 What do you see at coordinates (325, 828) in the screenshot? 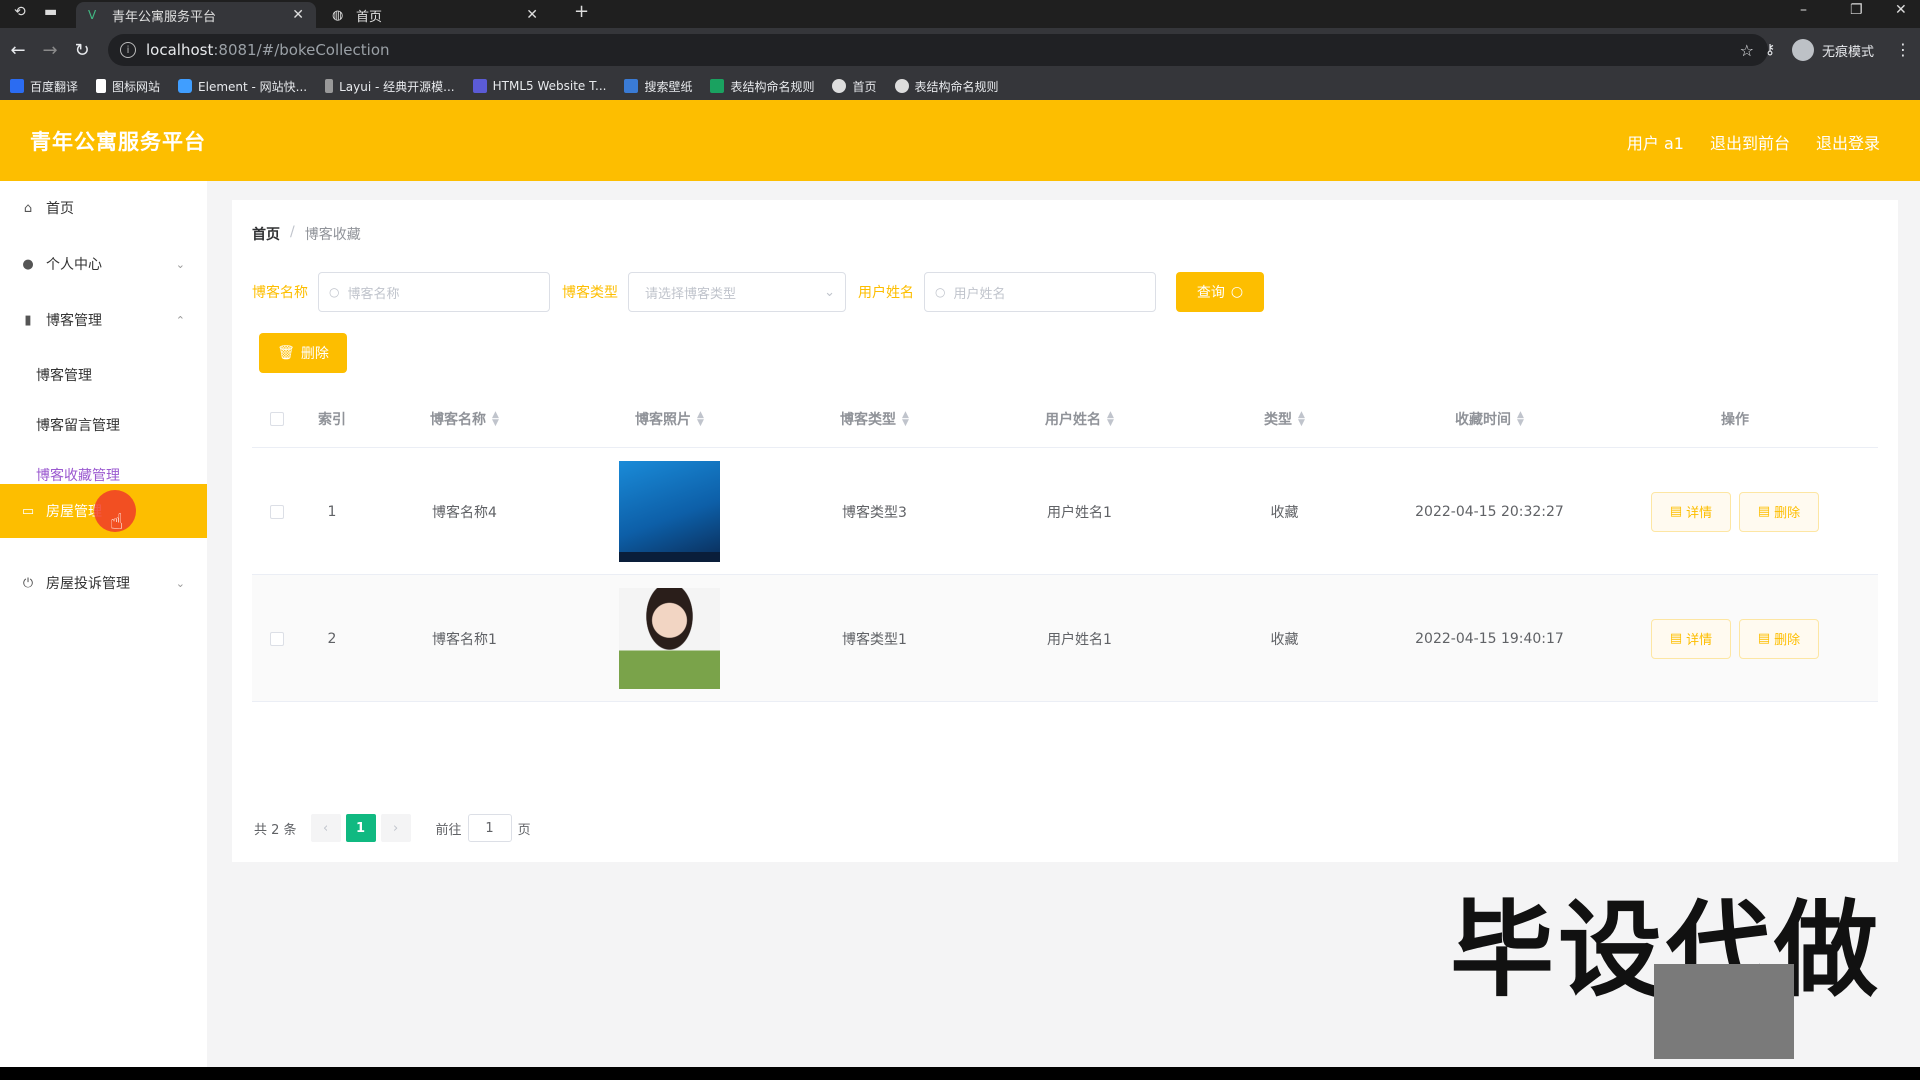
I see `prev-page-icon: ‹` at bounding box center [325, 828].